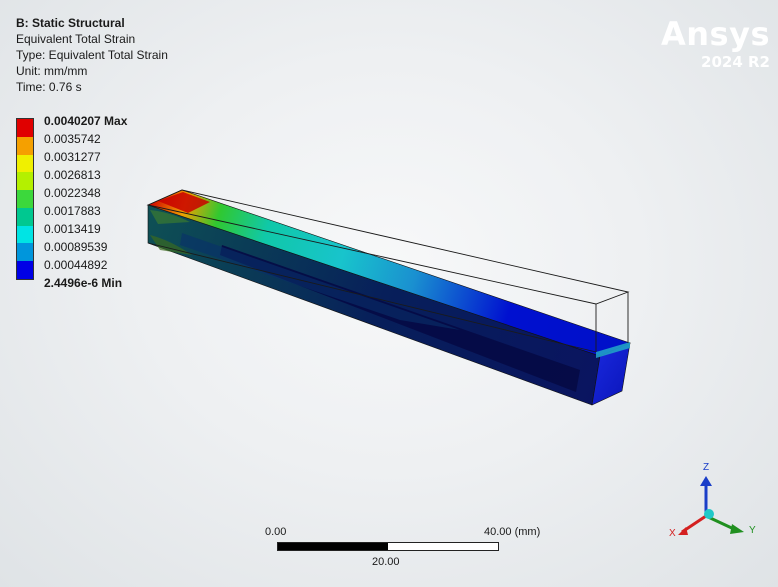 This screenshot has height=587, width=778. I want to click on result-unit: Unit: mm/mm, so click(52, 71).